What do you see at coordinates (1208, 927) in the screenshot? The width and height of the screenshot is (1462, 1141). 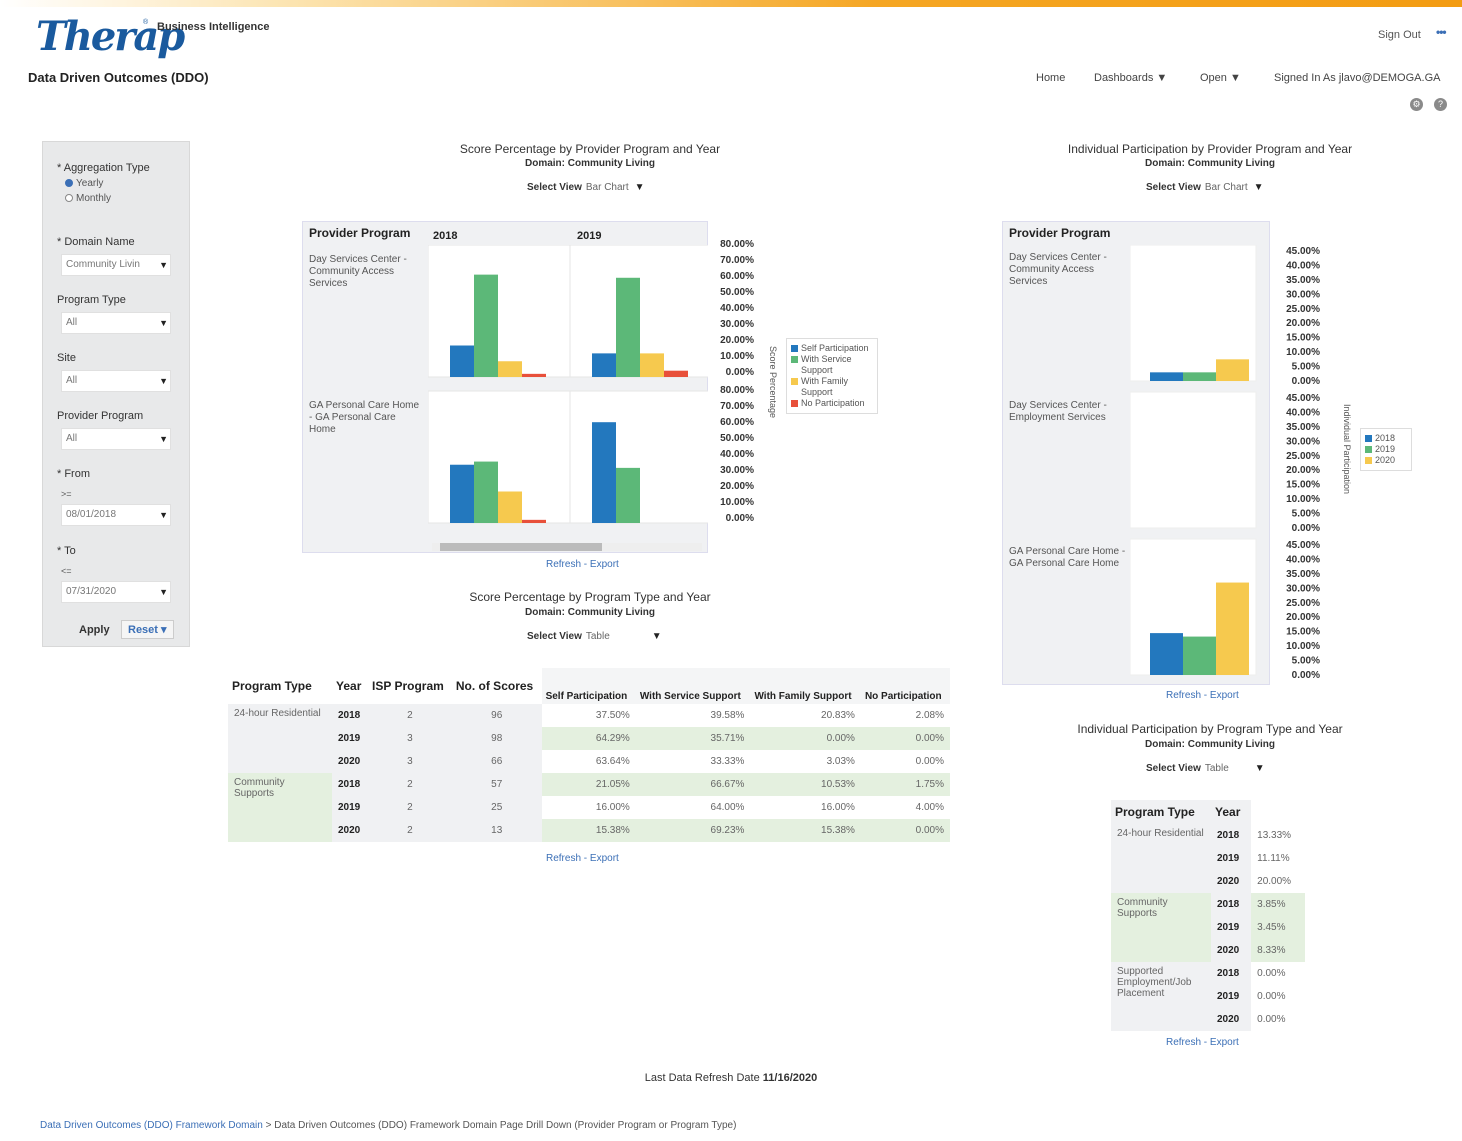 I see `table-row: Community Supports 2018 3.85%` at bounding box center [1208, 927].